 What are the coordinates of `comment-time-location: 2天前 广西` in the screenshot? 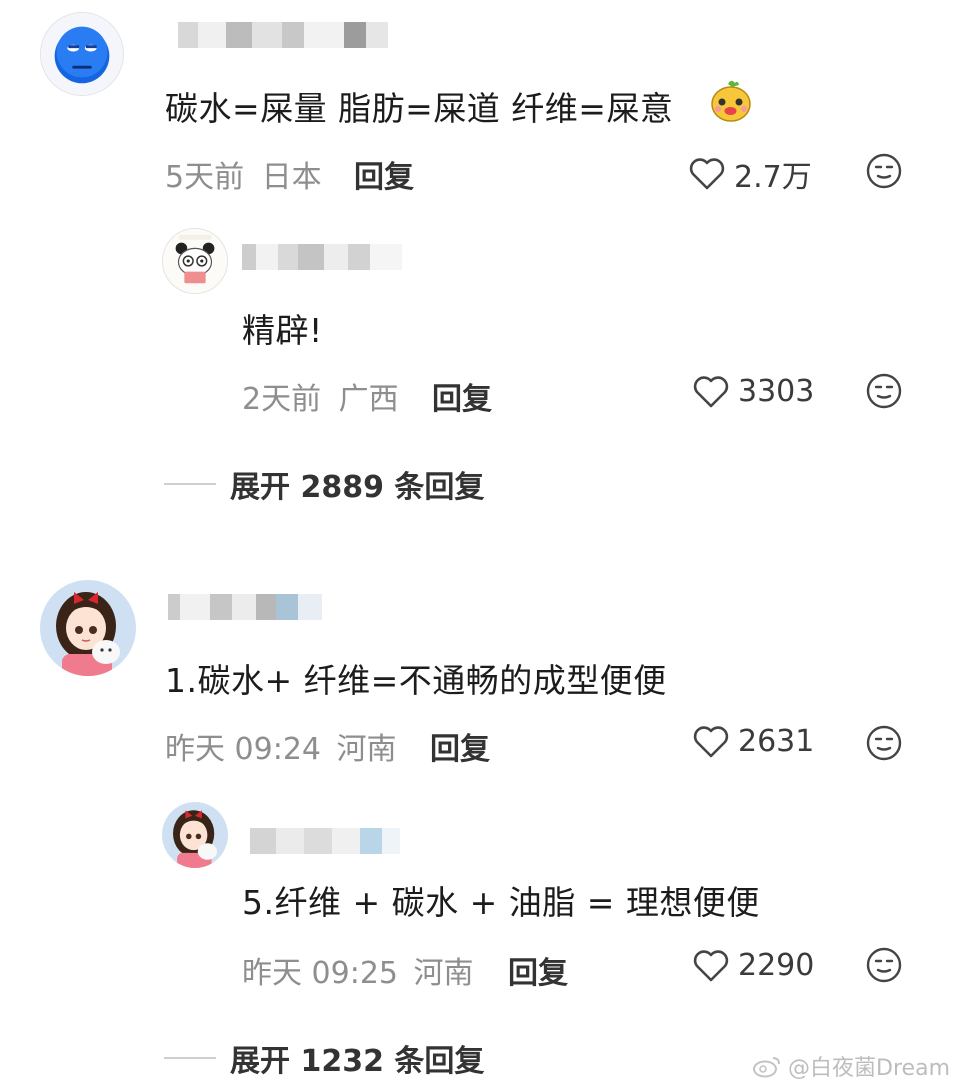 It's located at (320, 396).